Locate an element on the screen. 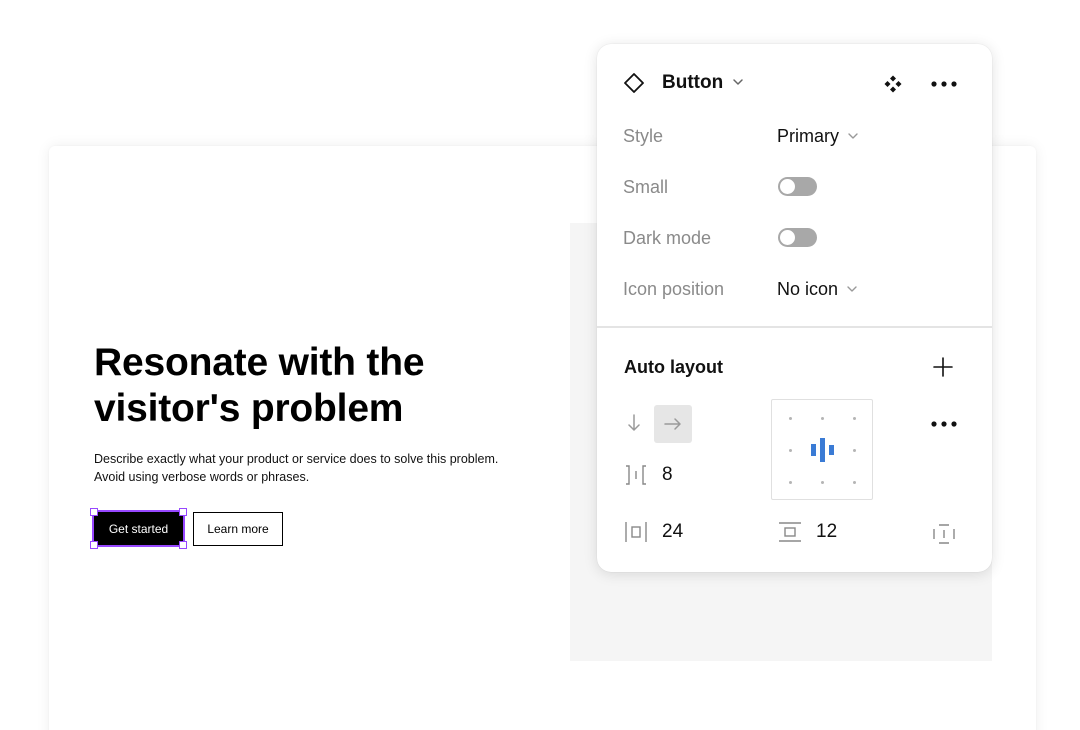 This screenshot has height=730, width=1080. icon-position-value: No icon is located at coordinates (808, 289).